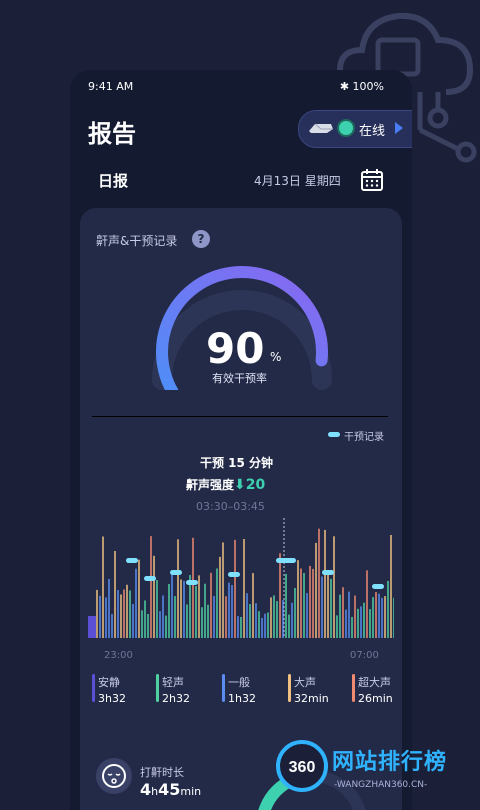 The height and width of the screenshot is (810, 480). What do you see at coordinates (201, 239) in the screenshot?
I see `help-icon: ?` at bounding box center [201, 239].